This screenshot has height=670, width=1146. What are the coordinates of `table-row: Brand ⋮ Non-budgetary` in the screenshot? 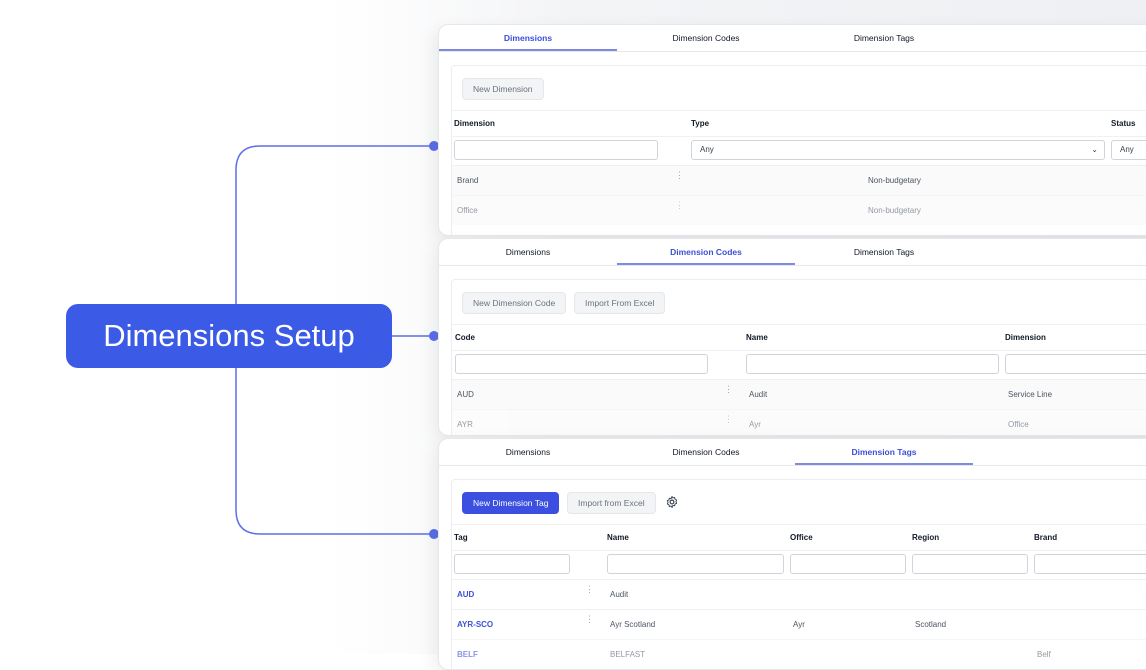 It's located at (799, 180).